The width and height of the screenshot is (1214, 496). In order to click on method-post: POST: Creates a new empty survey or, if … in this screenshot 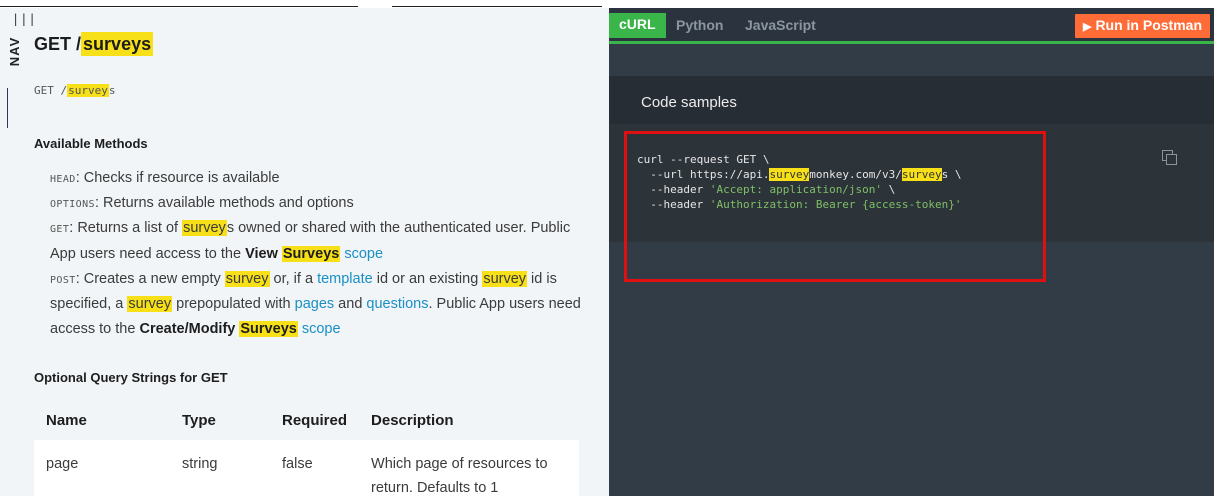, I will do `click(320, 305)`.